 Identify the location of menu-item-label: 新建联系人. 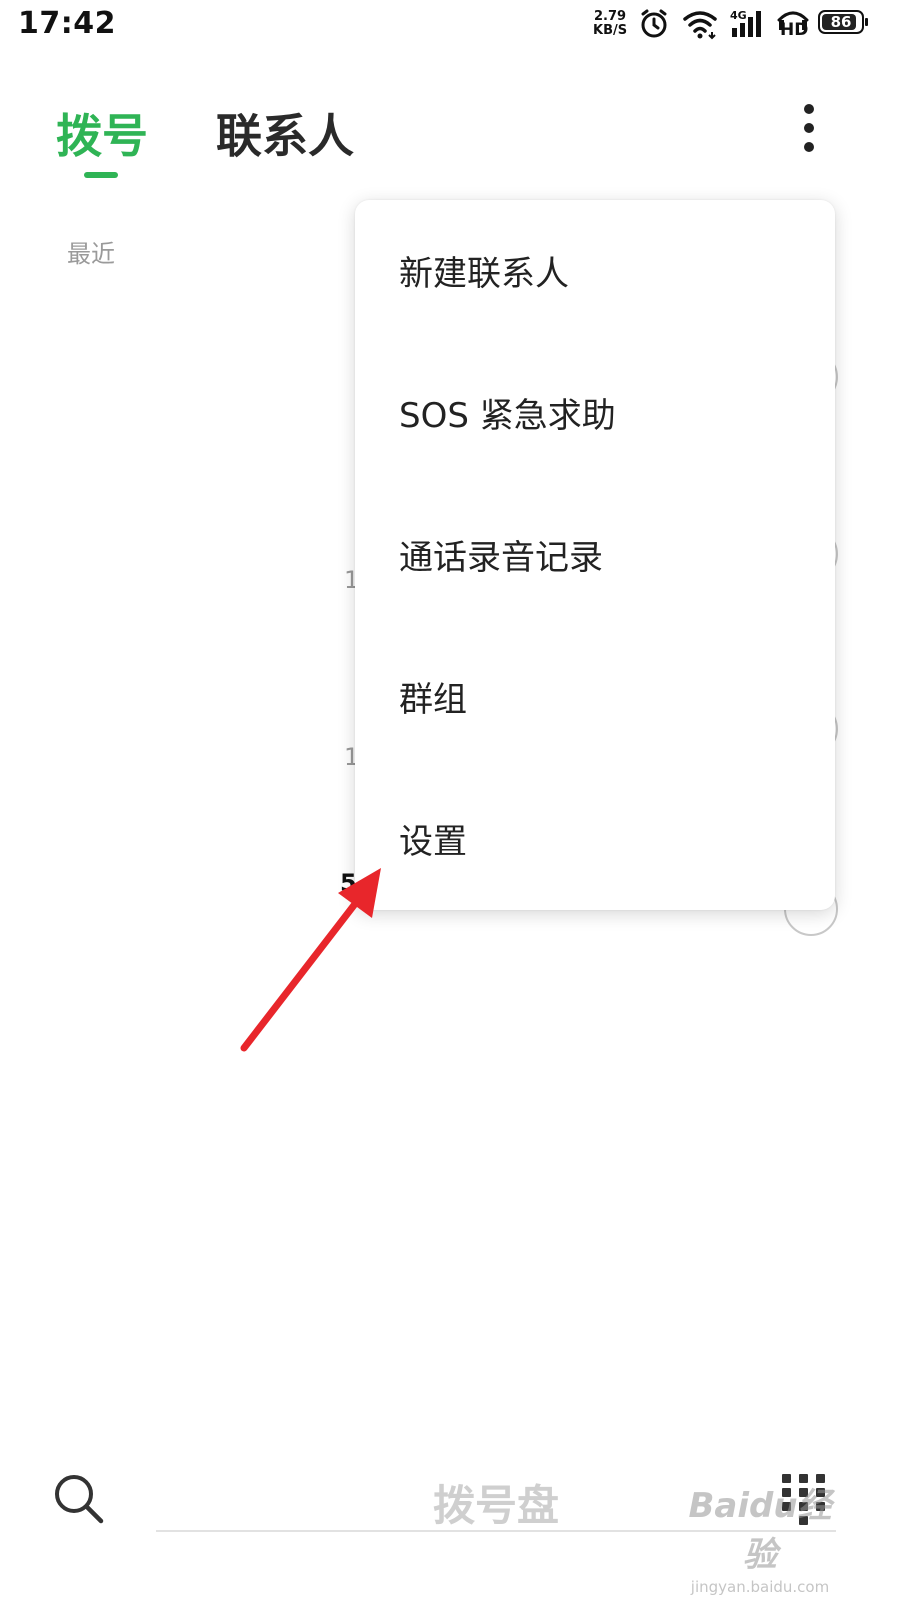
(484, 274).